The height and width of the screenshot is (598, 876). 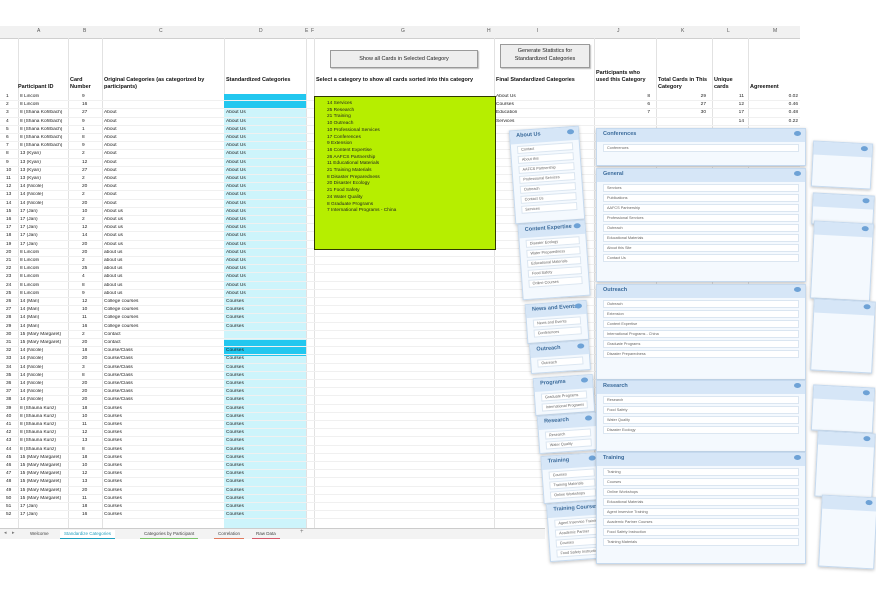 I want to click on sheet-tab: Categories by Participant, so click(x=169, y=534).